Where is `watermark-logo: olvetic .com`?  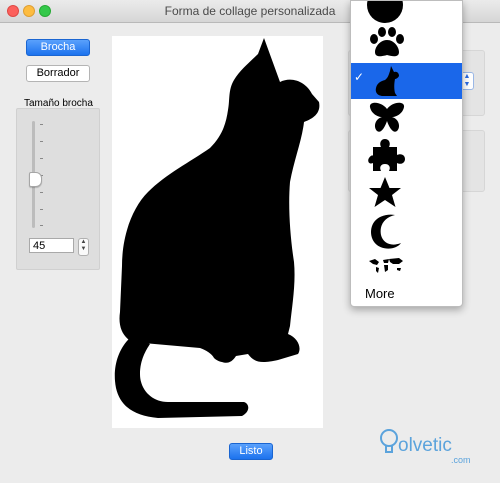
watermark-logo: olvetic .com is located at coordinates (426, 447).